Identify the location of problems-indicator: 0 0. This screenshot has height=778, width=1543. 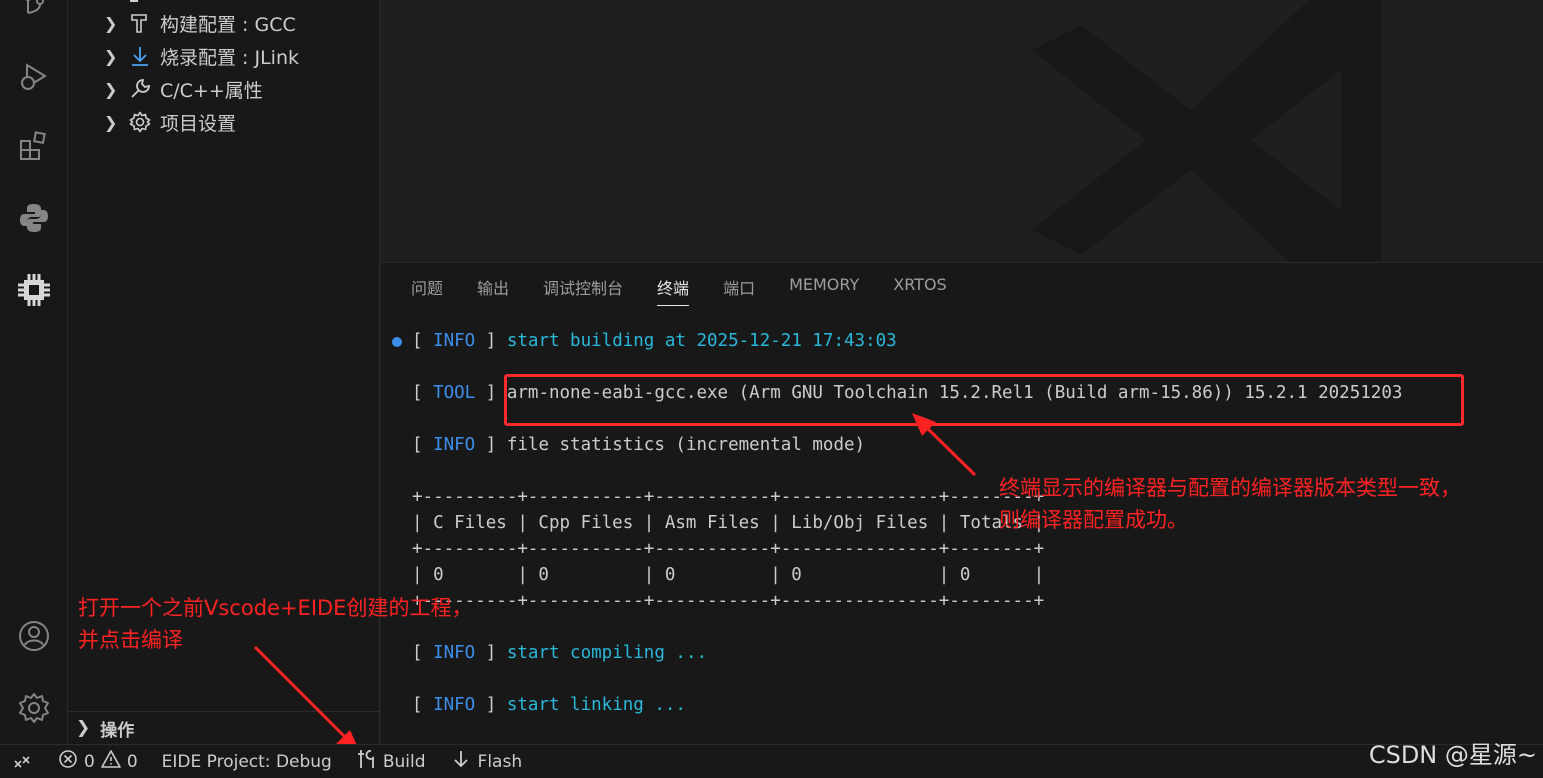
(98, 761).